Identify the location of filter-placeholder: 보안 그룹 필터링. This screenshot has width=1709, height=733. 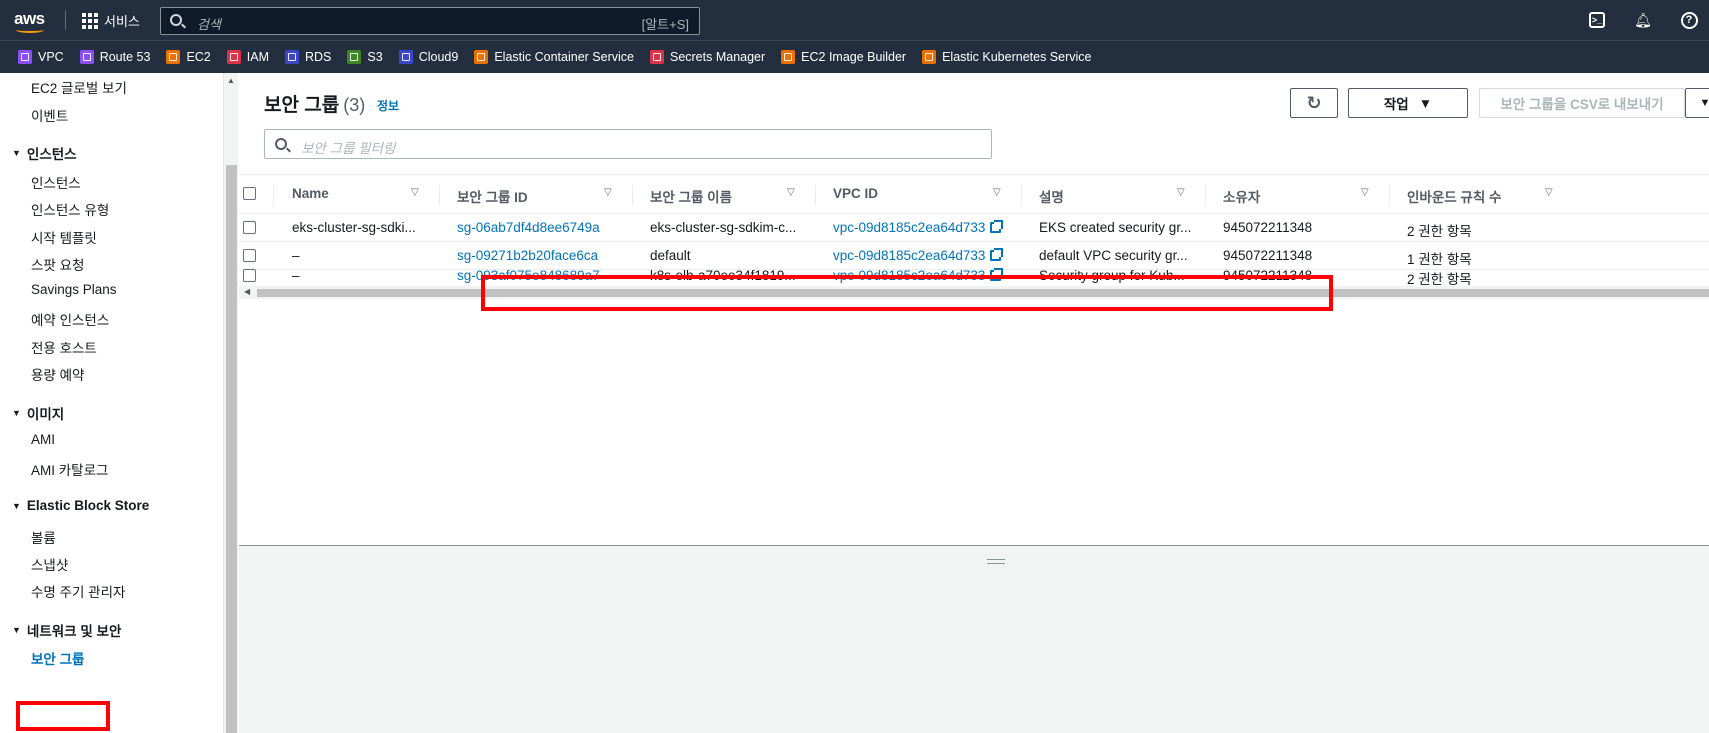
(348, 148).